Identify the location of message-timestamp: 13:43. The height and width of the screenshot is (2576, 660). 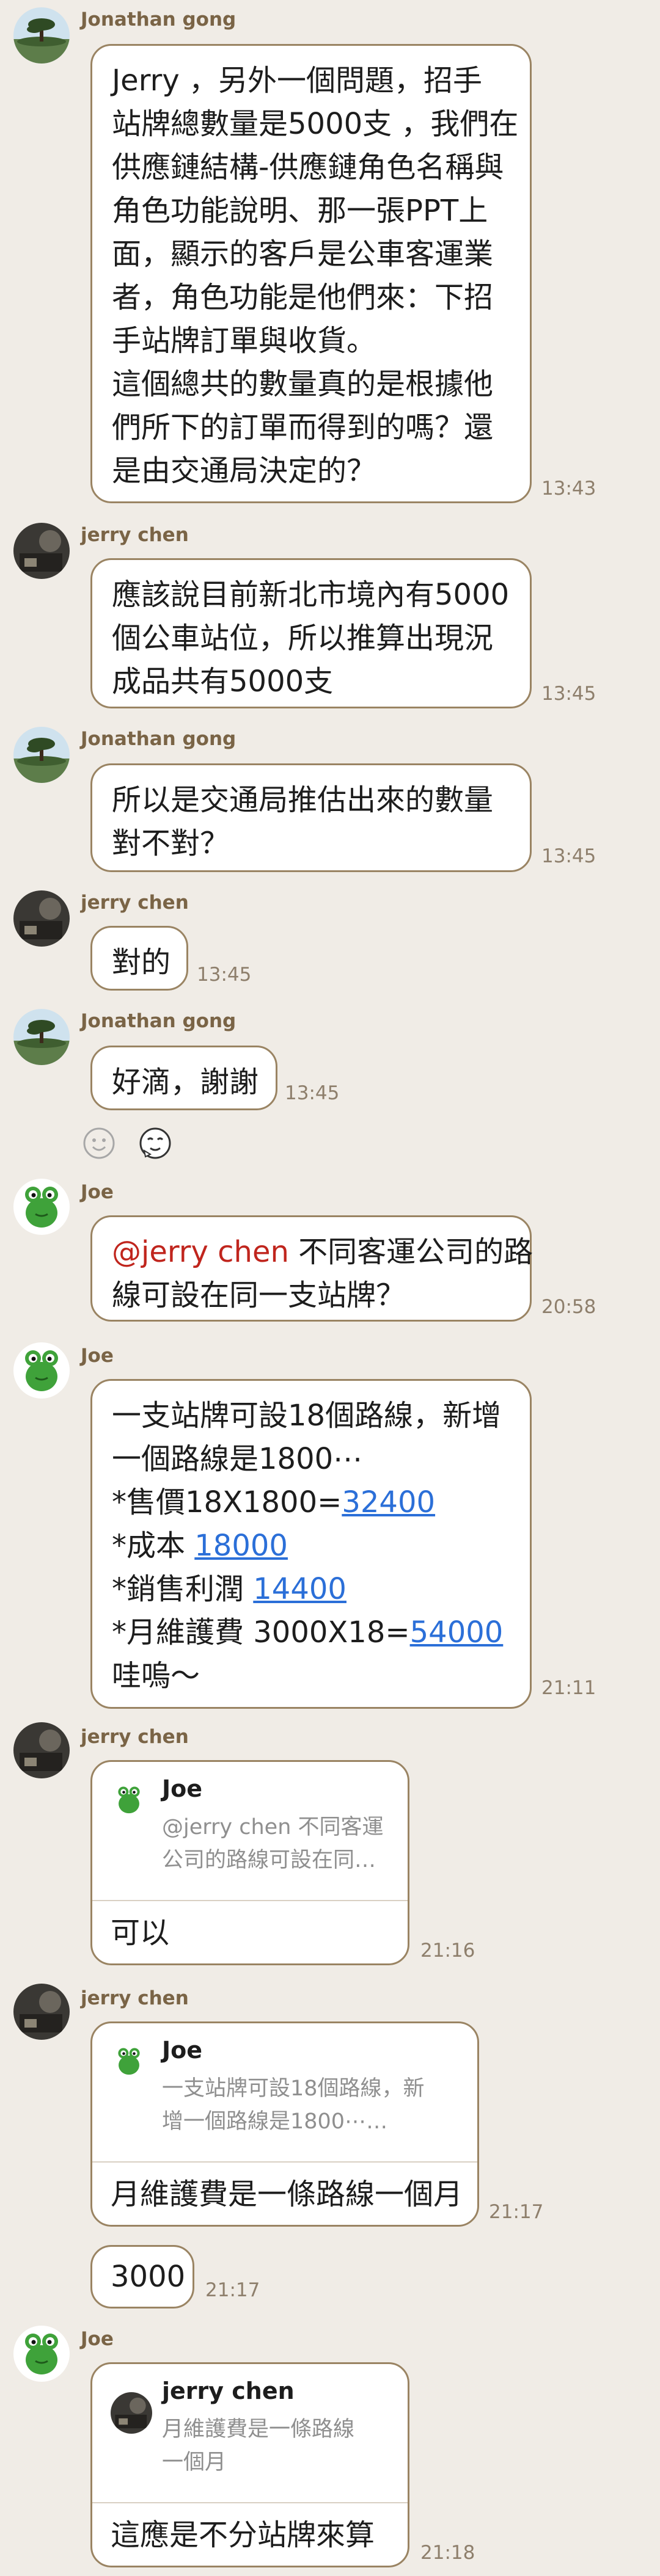
(569, 489).